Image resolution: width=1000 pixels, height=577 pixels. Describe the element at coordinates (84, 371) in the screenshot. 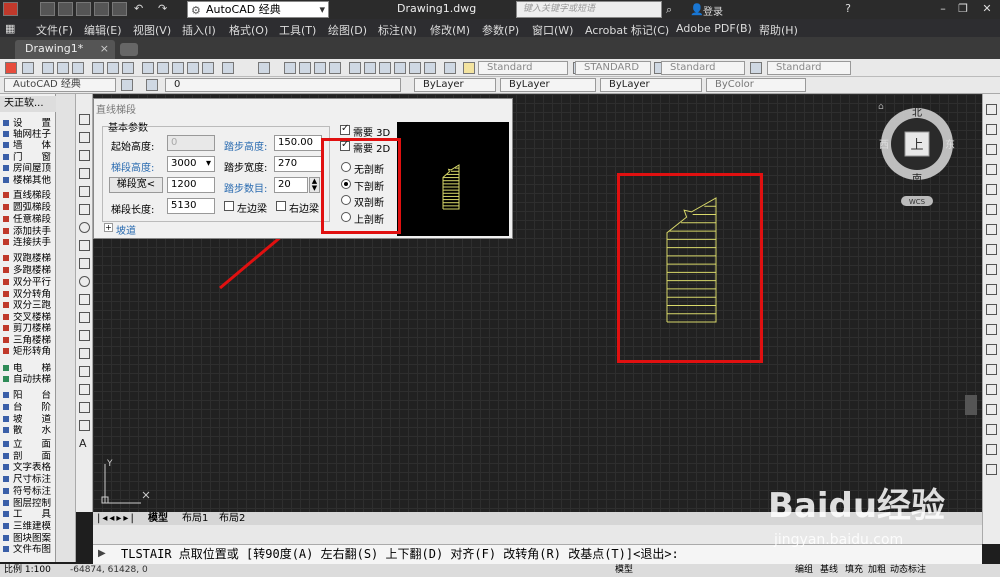

I see `hatch-tool-icon` at that location.